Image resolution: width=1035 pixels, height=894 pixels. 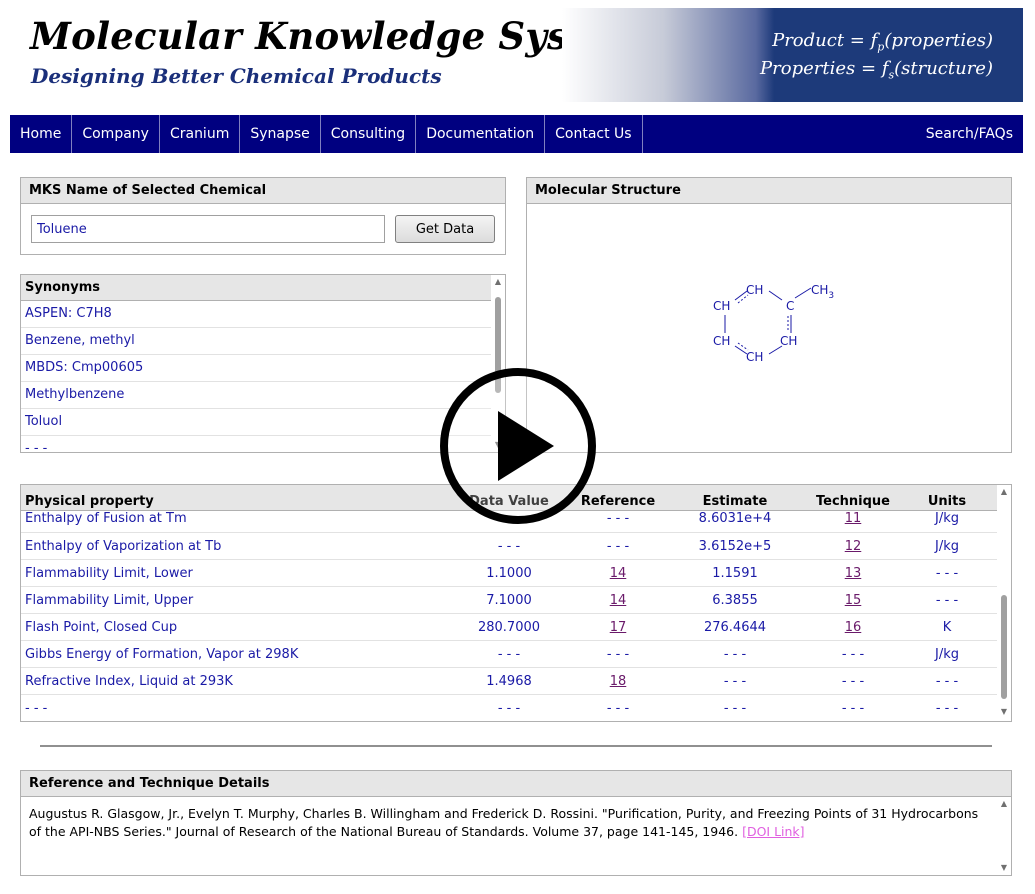 I want to click on play-button-icon, so click(x=518, y=446).